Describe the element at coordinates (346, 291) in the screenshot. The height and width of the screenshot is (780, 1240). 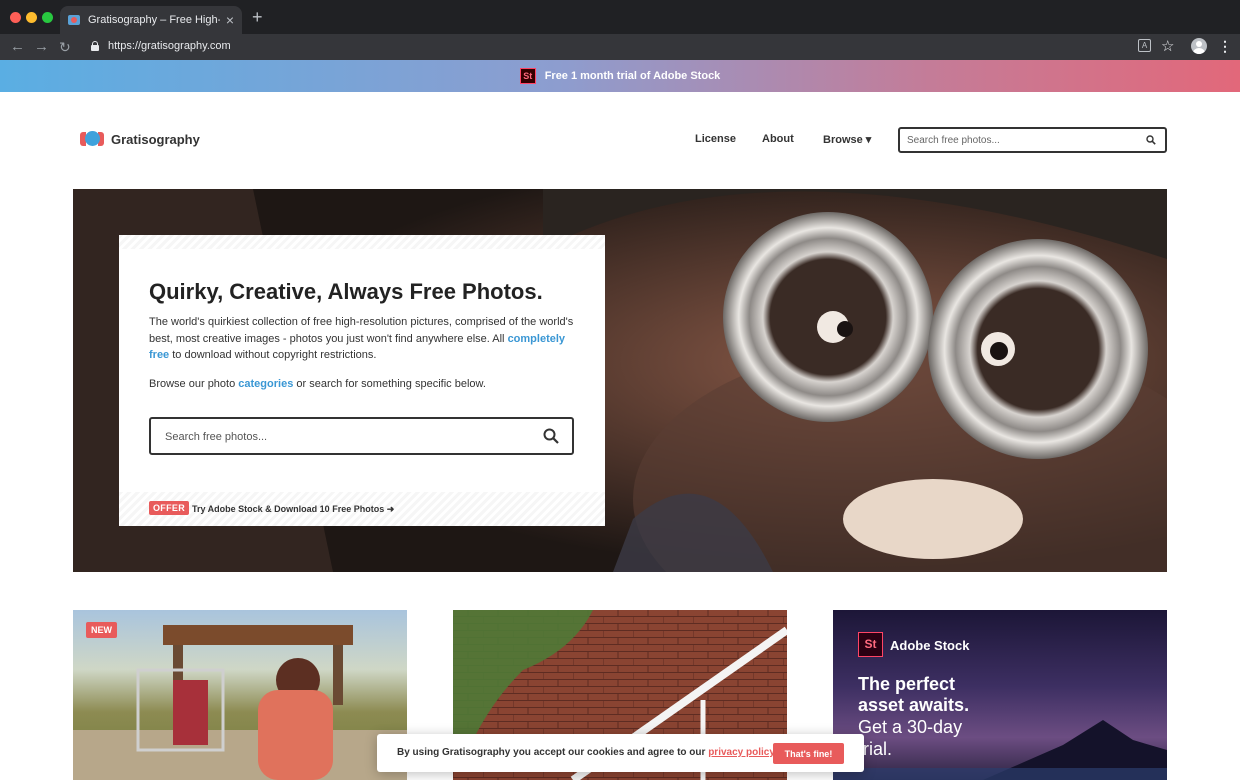
I see `hero-title: Quirky, Creative, Always Free Photos.` at that location.